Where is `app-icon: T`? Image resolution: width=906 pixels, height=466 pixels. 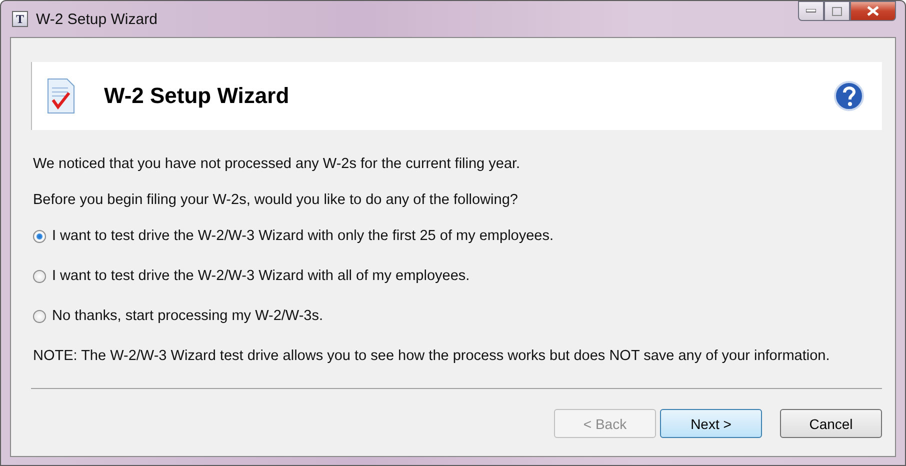
app-icon: T is located at coordinates (20, 19).